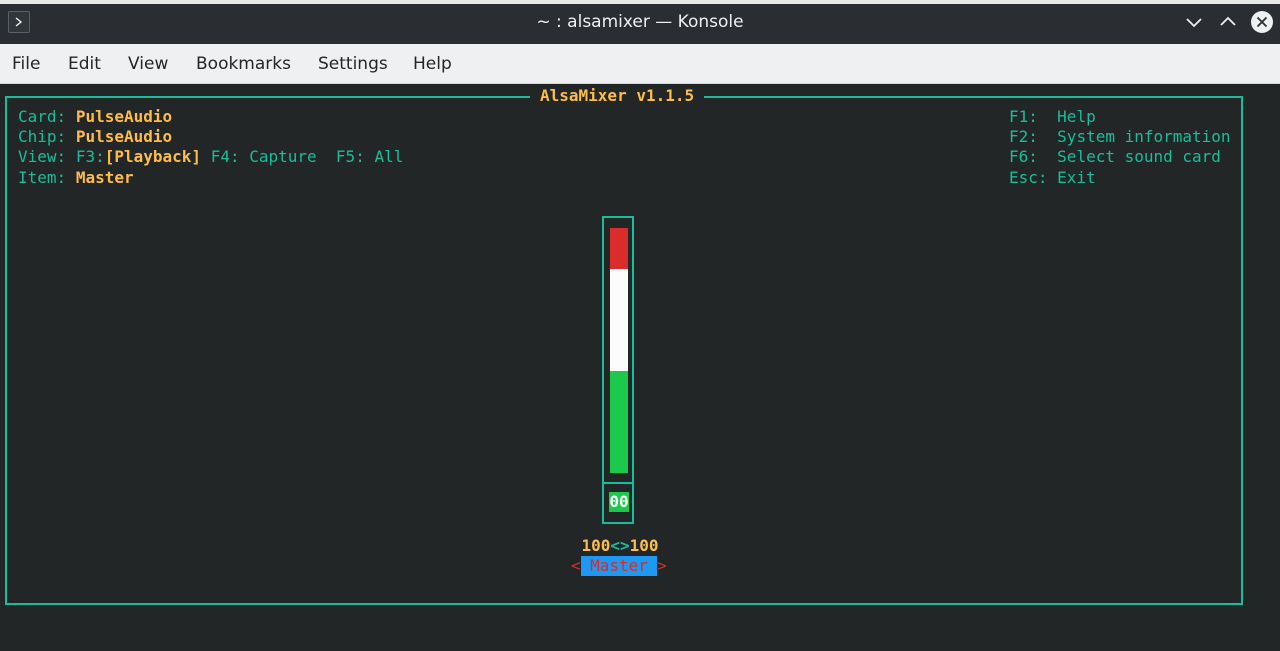  I want to click on meter-segment-green, so click(619, 422).